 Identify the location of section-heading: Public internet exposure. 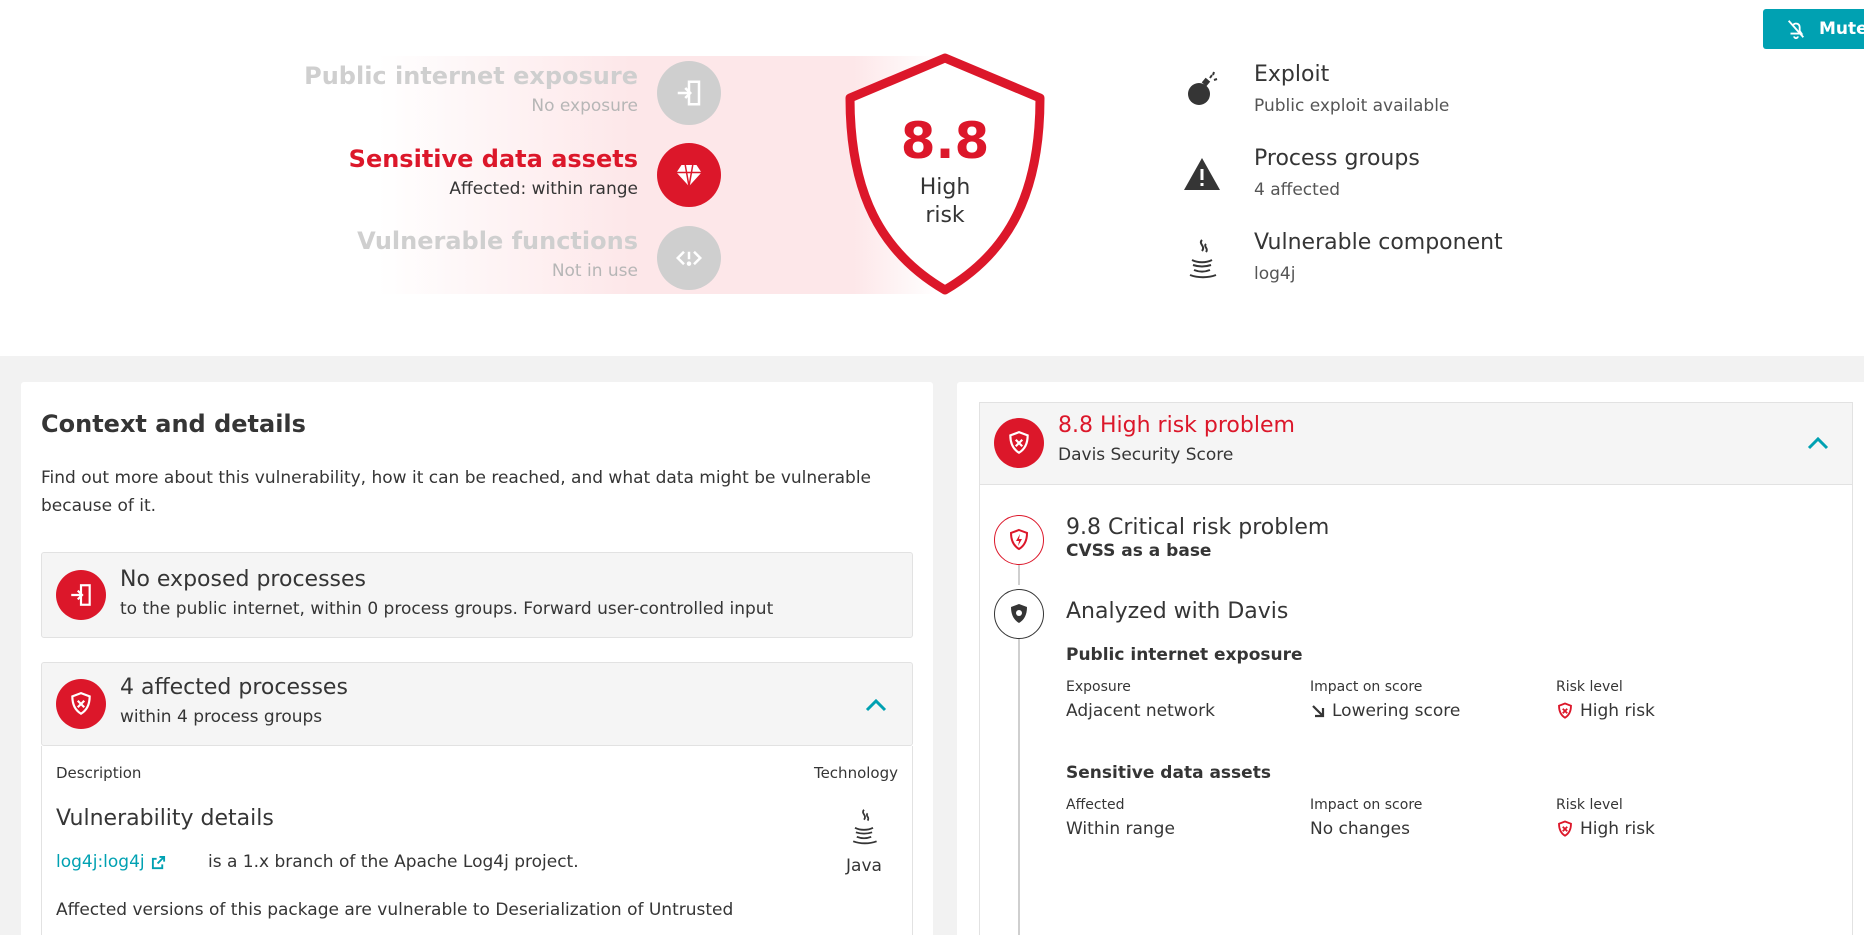
(1184, 655).